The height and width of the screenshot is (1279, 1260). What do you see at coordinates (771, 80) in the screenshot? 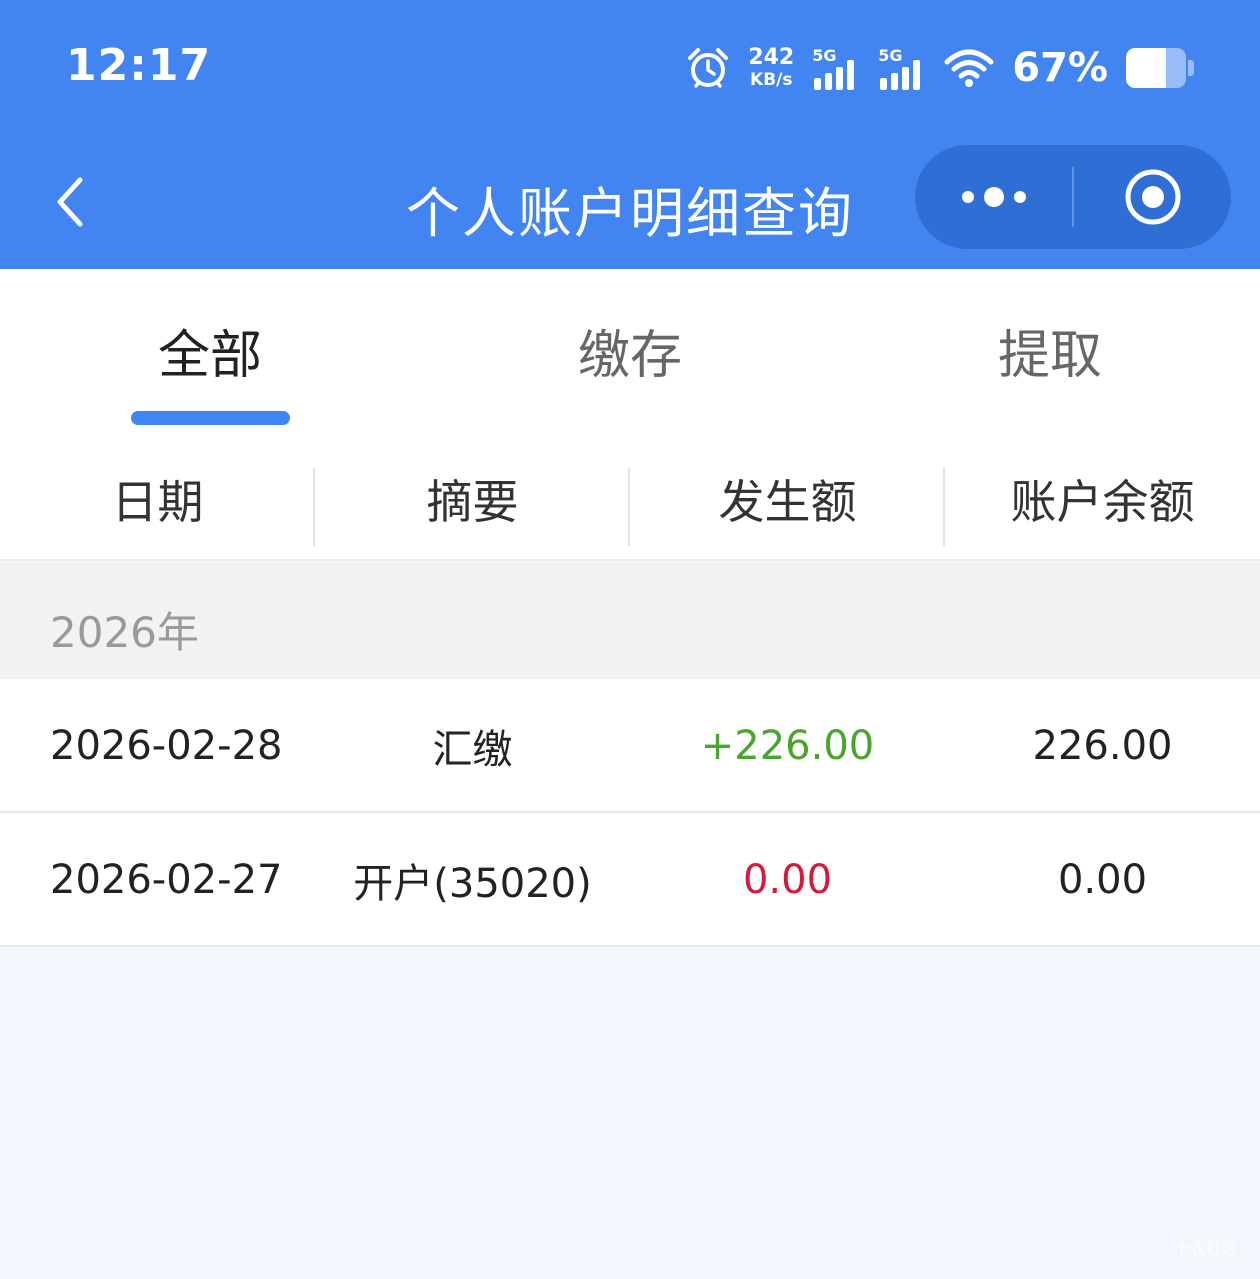
I see `network-speed-unit: KB/s` at bounding box center [771, 80].